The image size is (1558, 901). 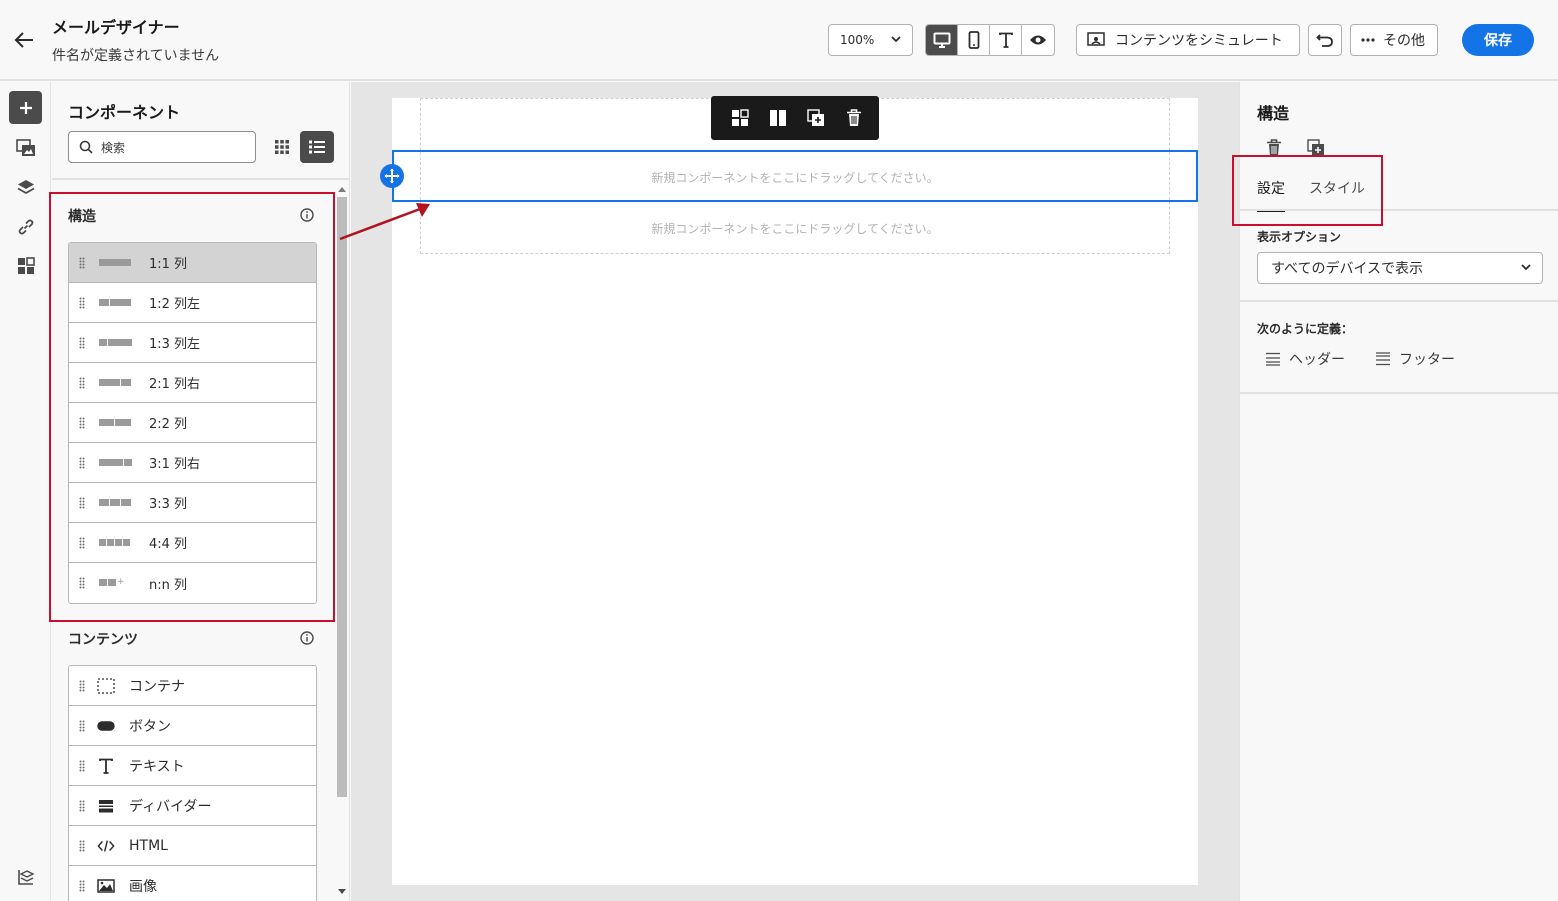 I want to click on structure-item: 4:4 列, so click(x=192, y=543).